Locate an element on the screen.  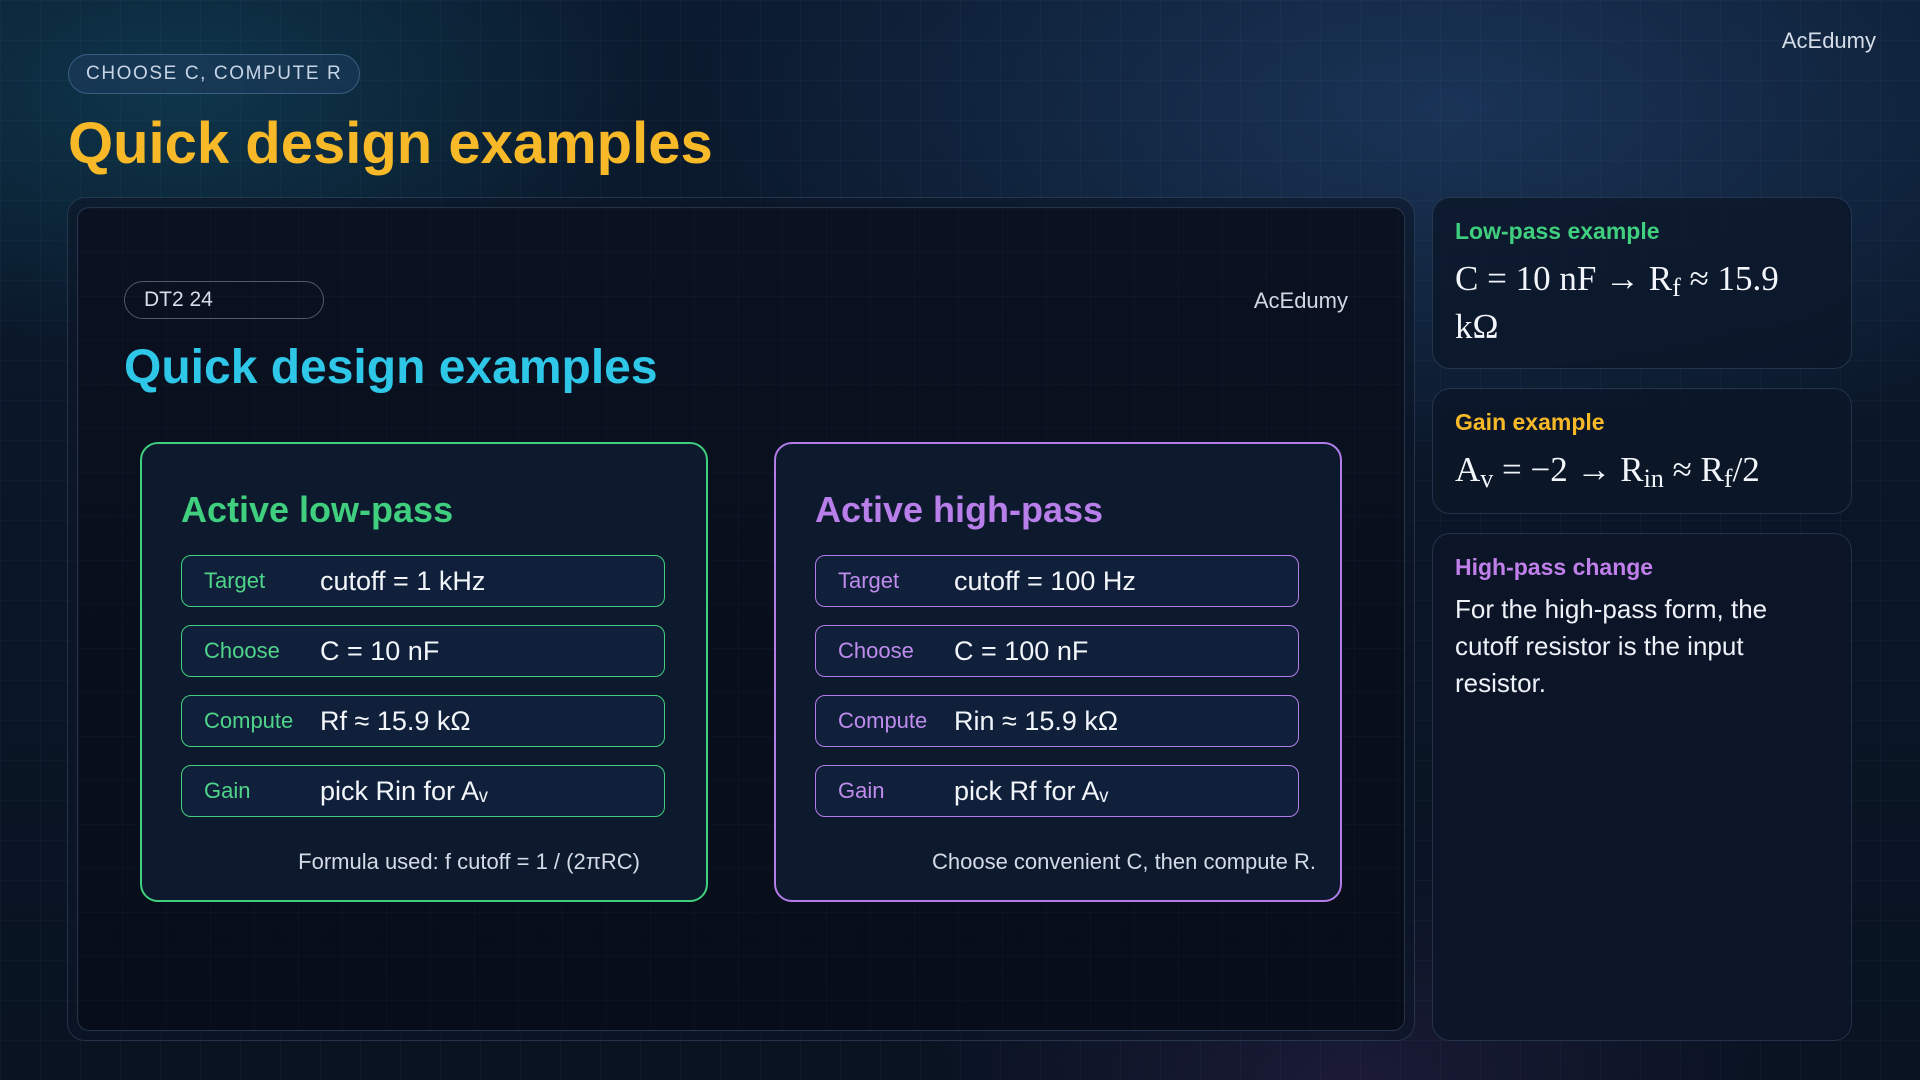
equation-part: = −2 → R is located at coordinates (1568, 469).